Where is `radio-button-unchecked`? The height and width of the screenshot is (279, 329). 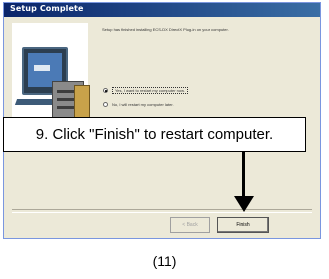 radio-button-unchecked is located at coordinates (105, 104).